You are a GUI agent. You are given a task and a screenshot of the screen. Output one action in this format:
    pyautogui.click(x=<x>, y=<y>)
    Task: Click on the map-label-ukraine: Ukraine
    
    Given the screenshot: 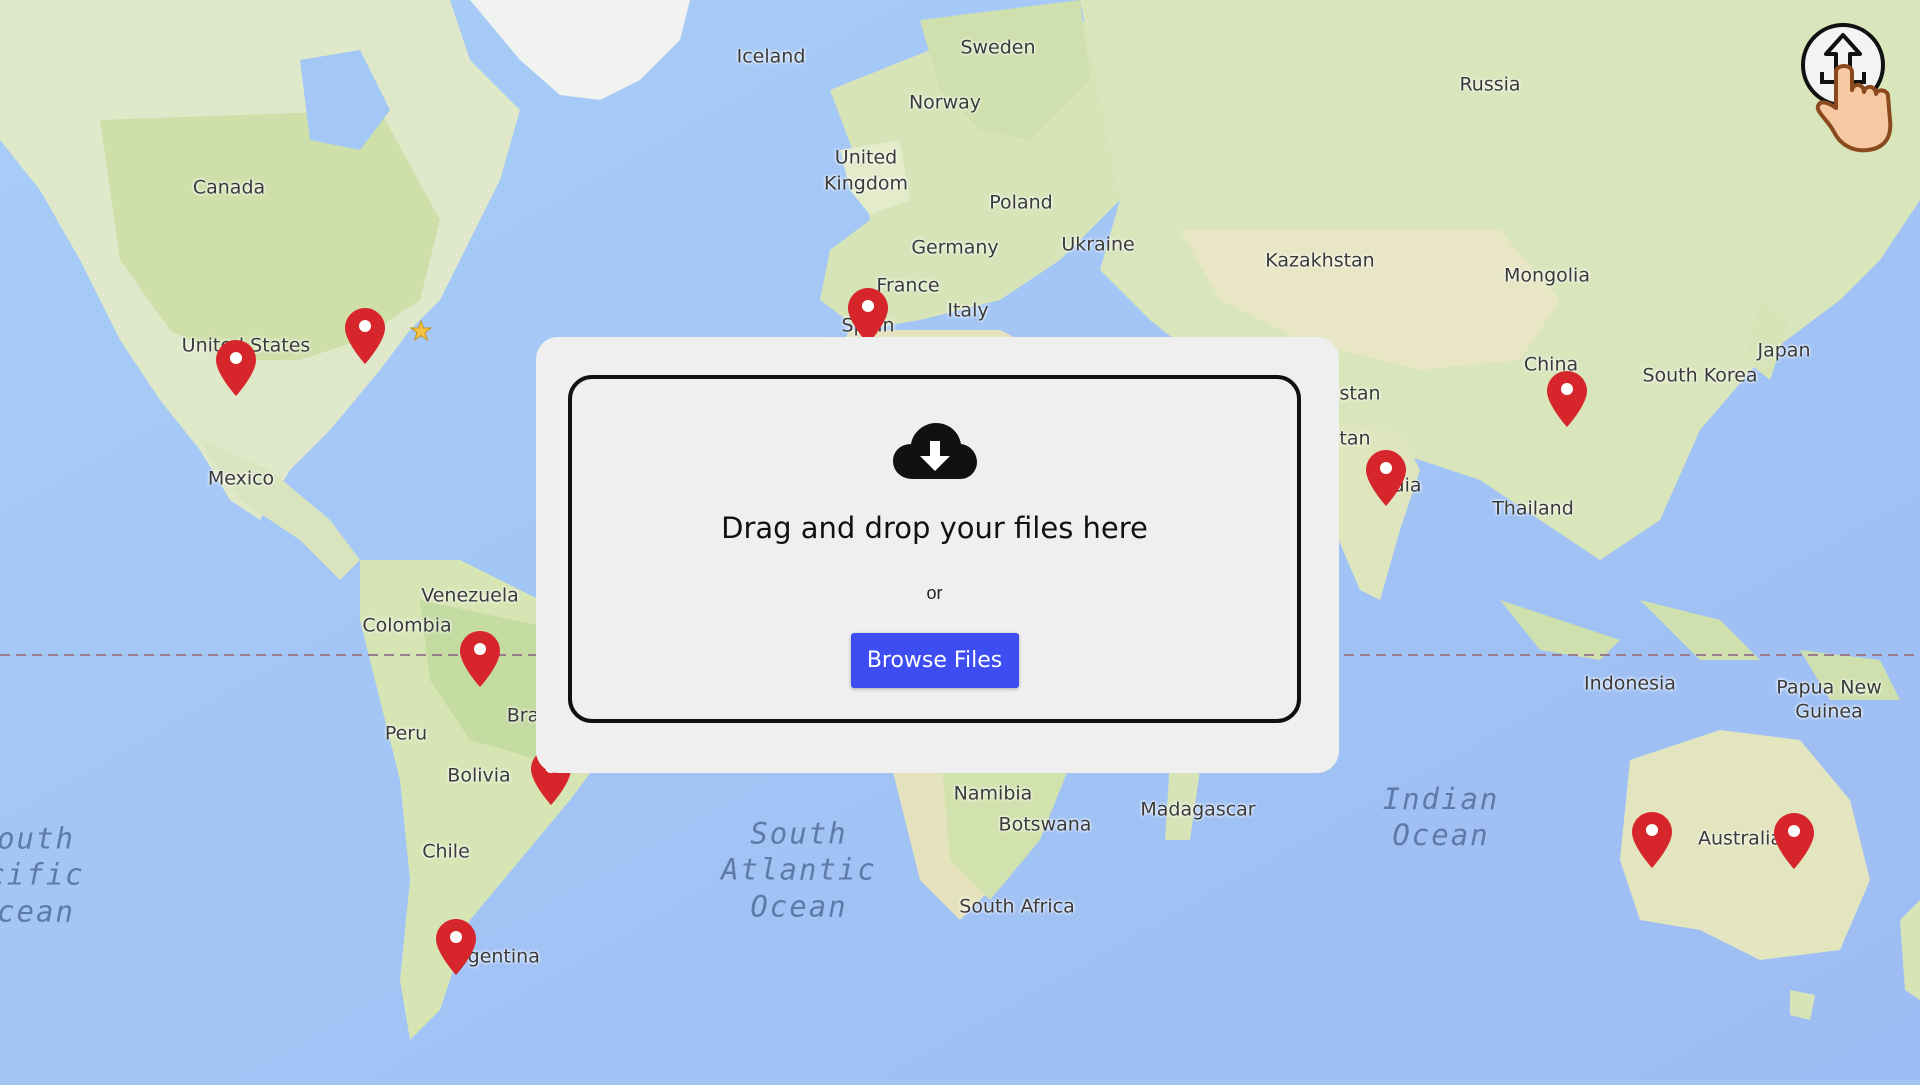 What is the action you would take?
    pyautogui.click(x=1098, y=244)
    